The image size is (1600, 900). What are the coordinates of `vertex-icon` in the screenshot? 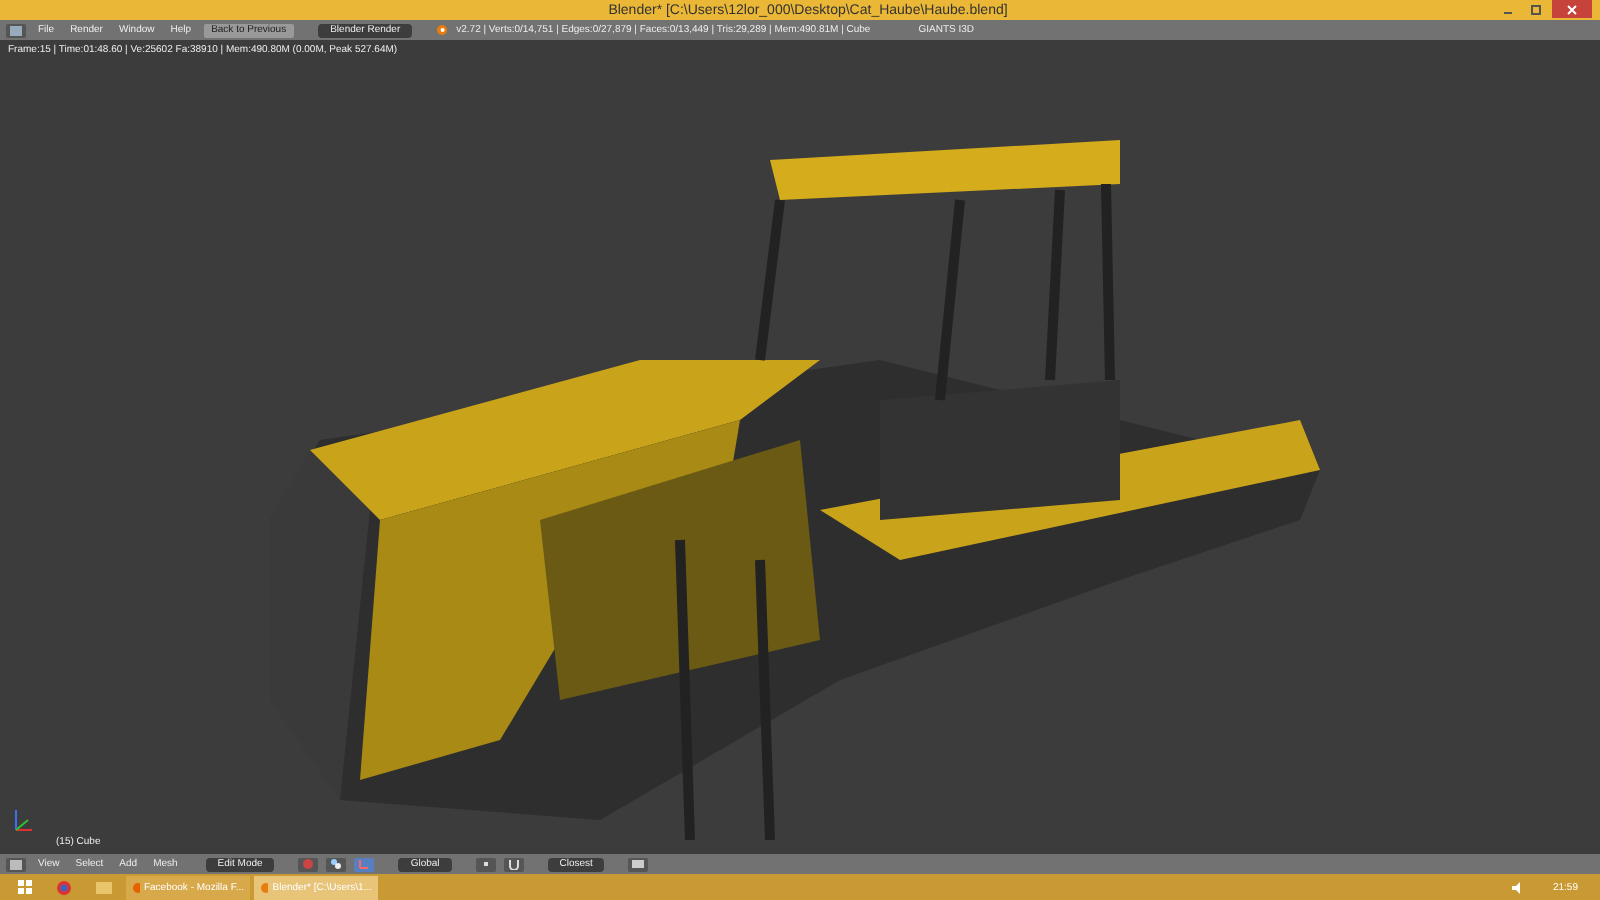 It's located at (485, 864).